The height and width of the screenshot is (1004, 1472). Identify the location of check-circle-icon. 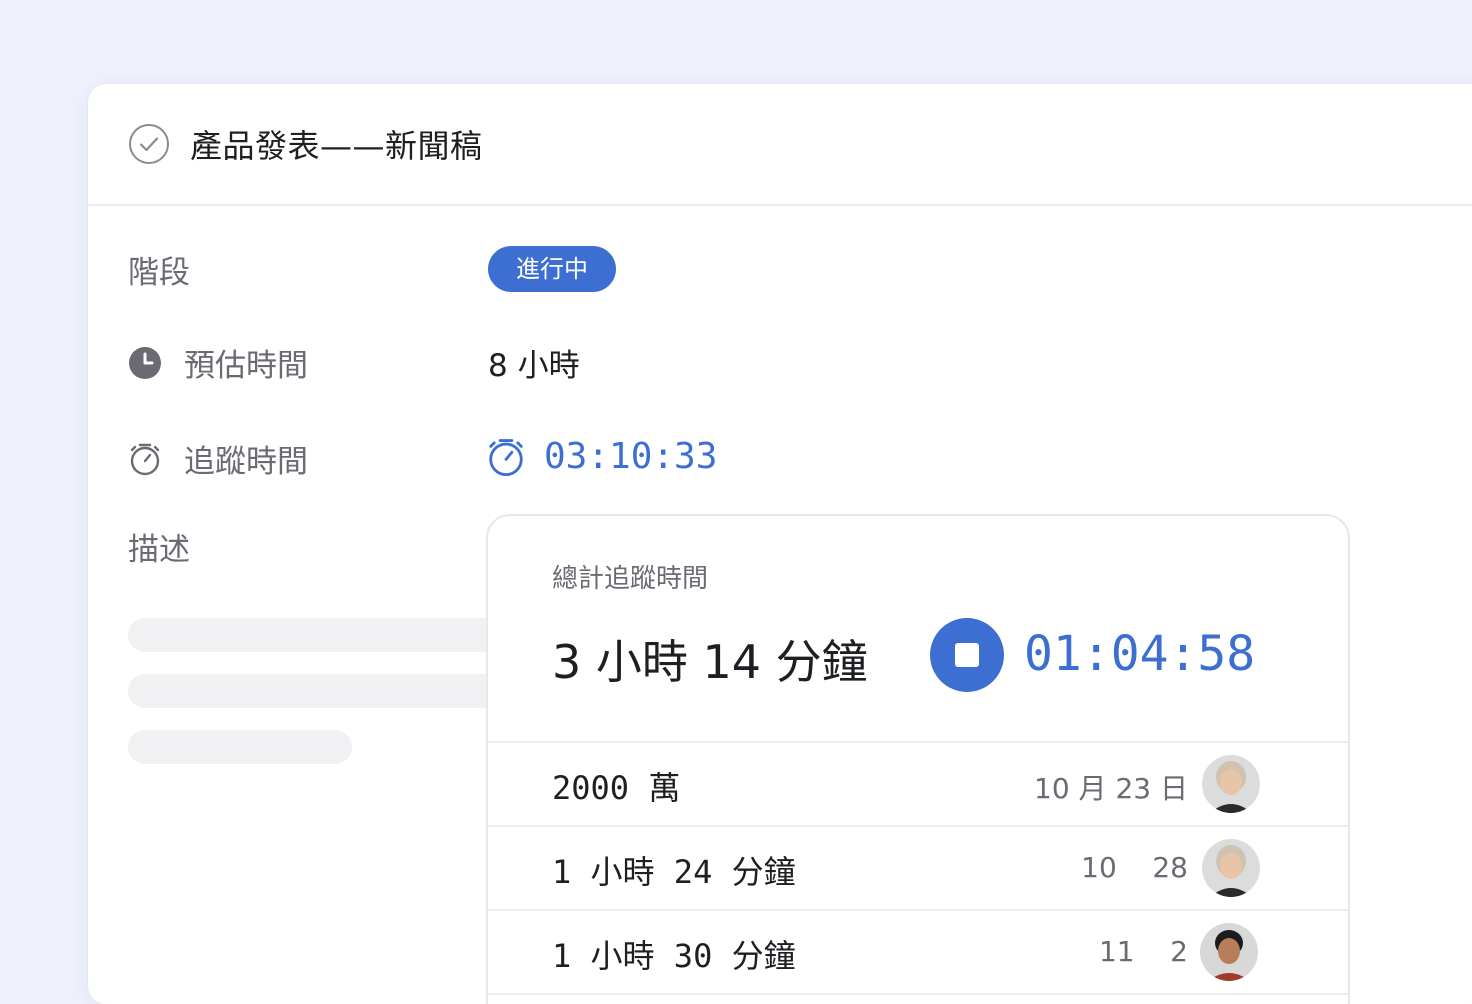
(149, 144).